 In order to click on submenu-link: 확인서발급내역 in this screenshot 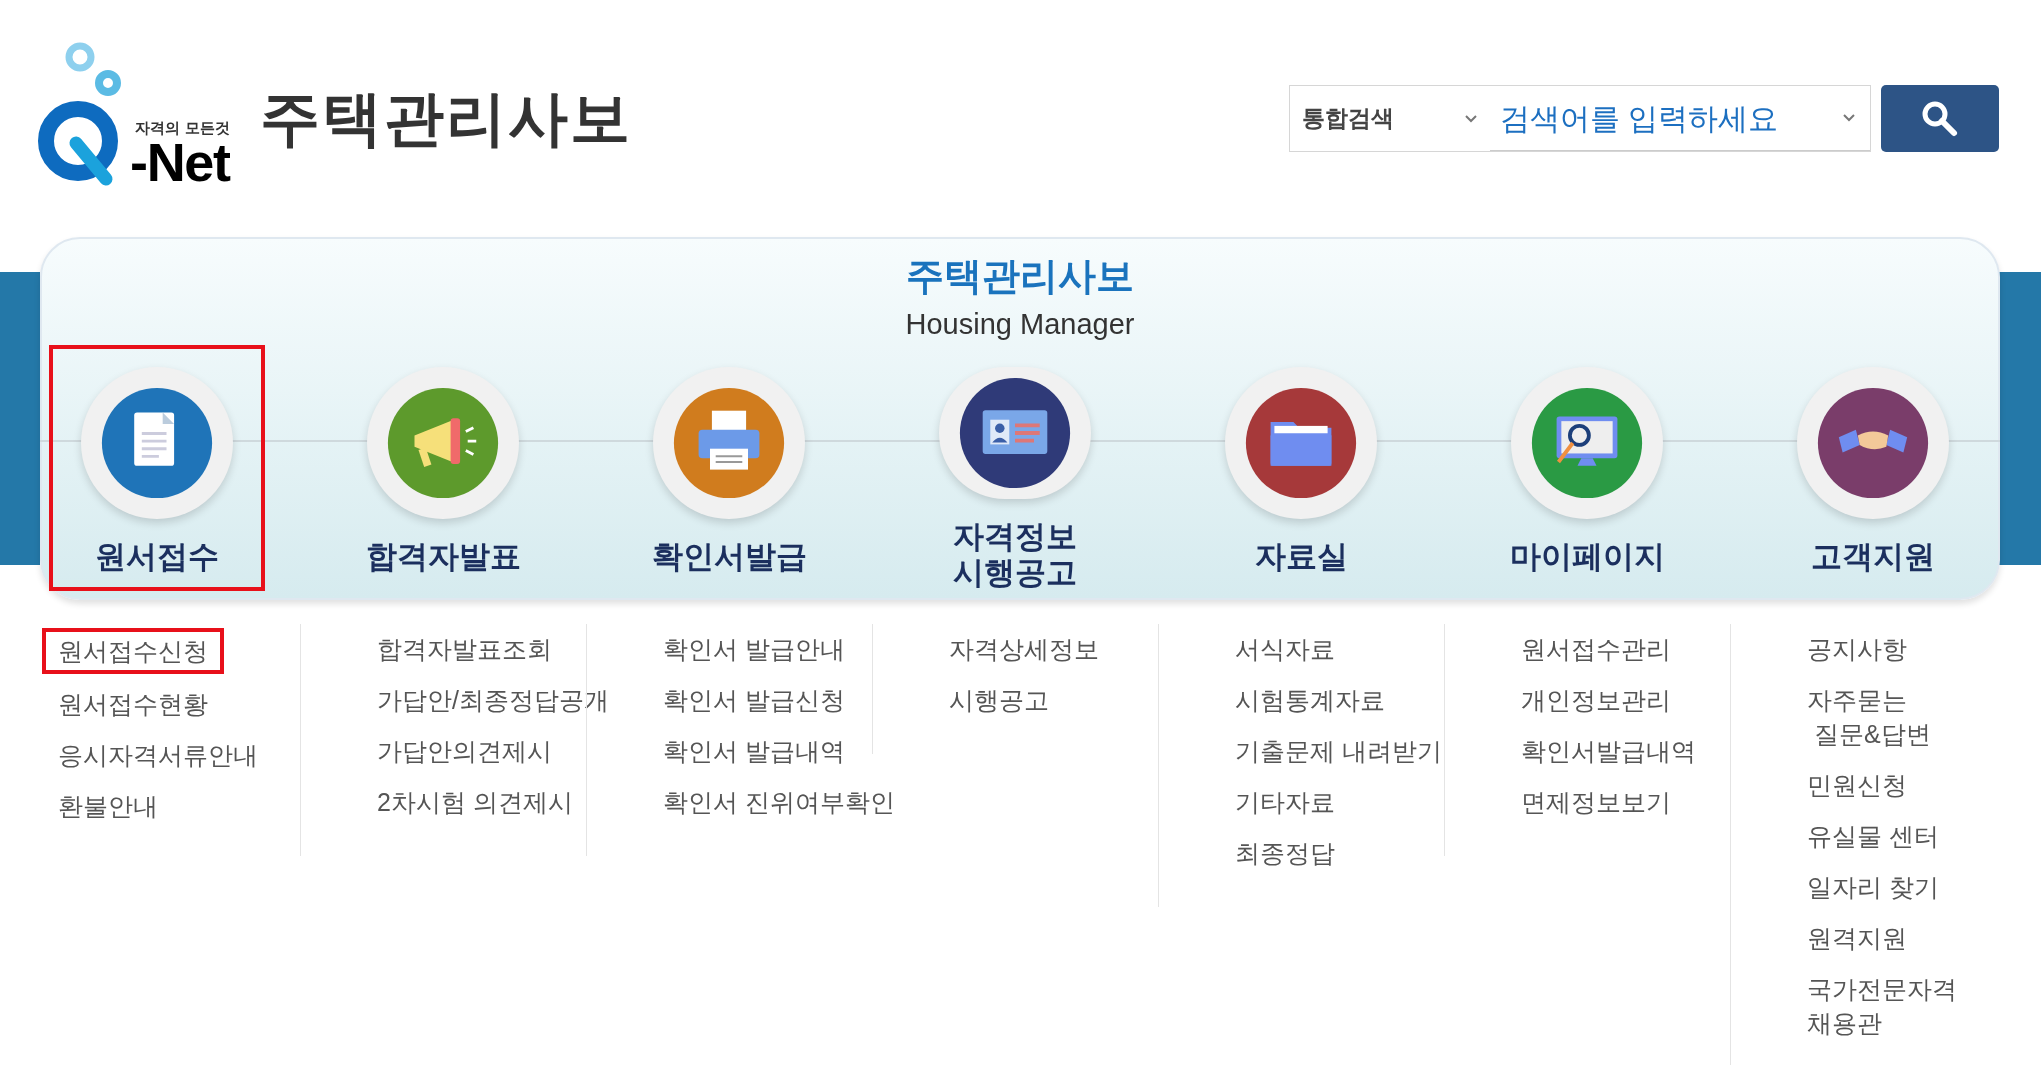, I will do `click(1608, 751)`.